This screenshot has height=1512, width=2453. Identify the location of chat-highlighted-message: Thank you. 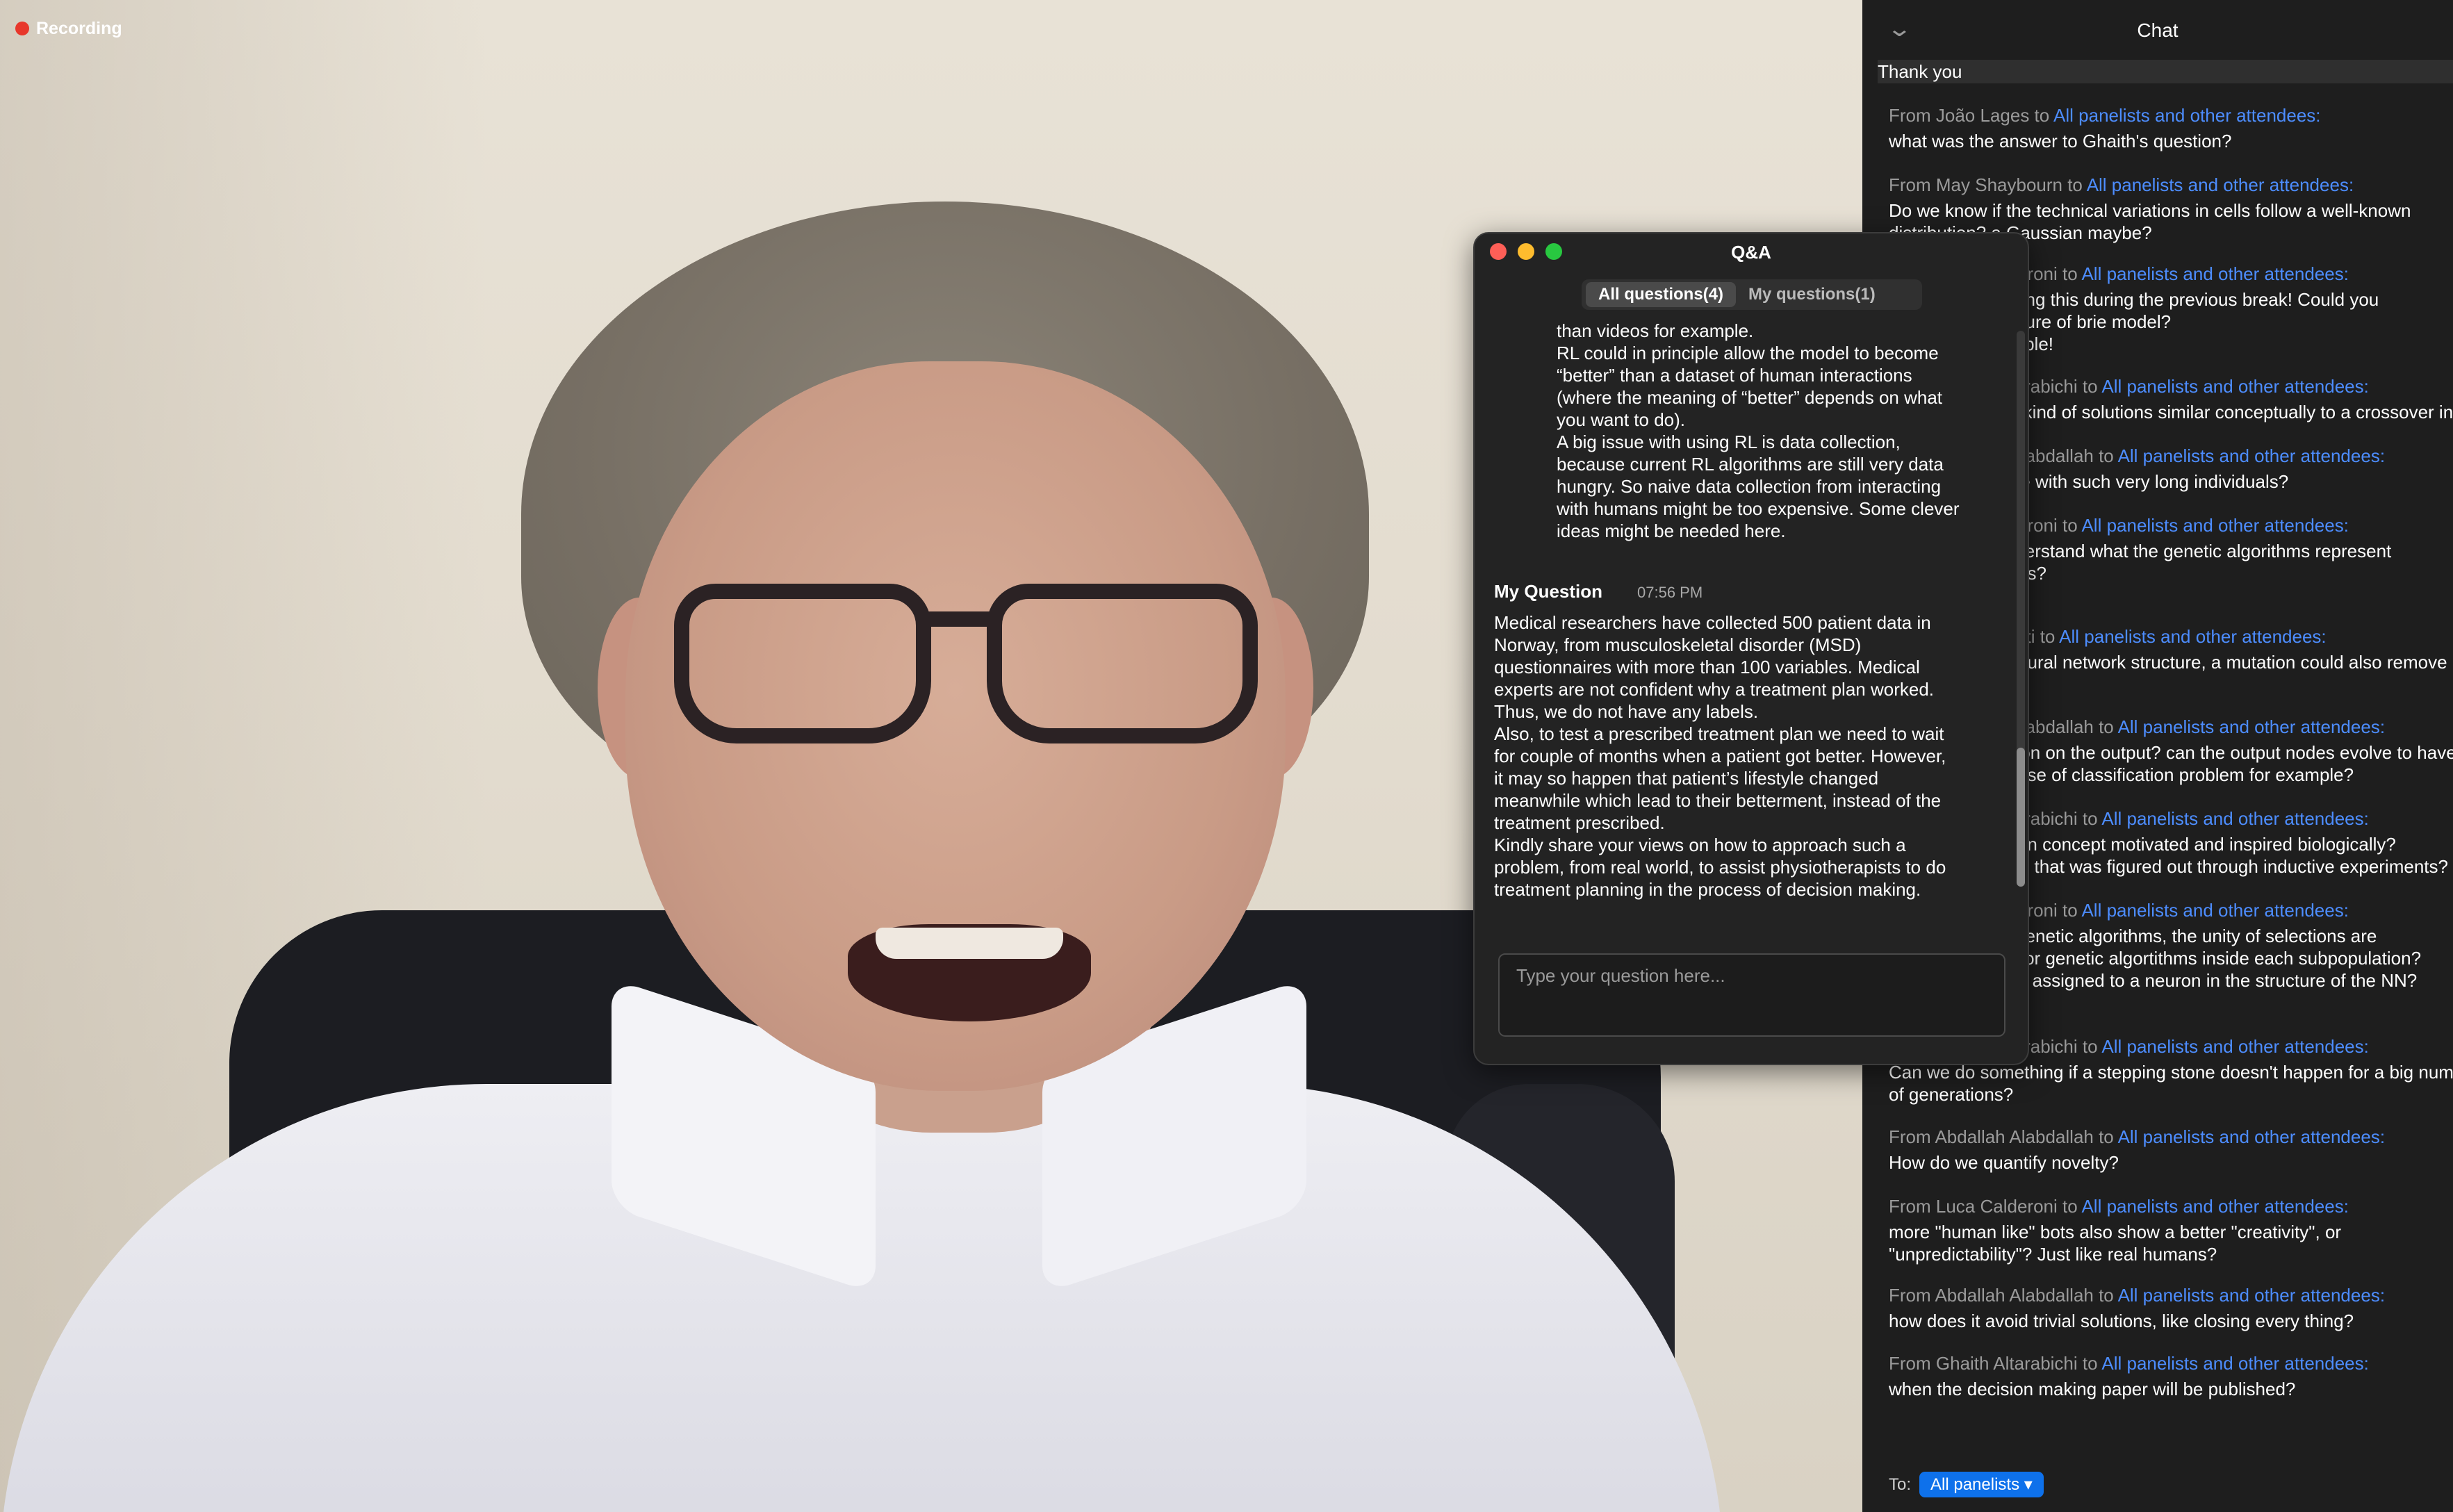
(2165, 71).